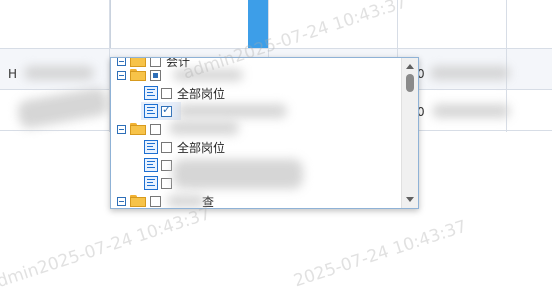  I want to click on scroll-thumb, so click(410, 83).